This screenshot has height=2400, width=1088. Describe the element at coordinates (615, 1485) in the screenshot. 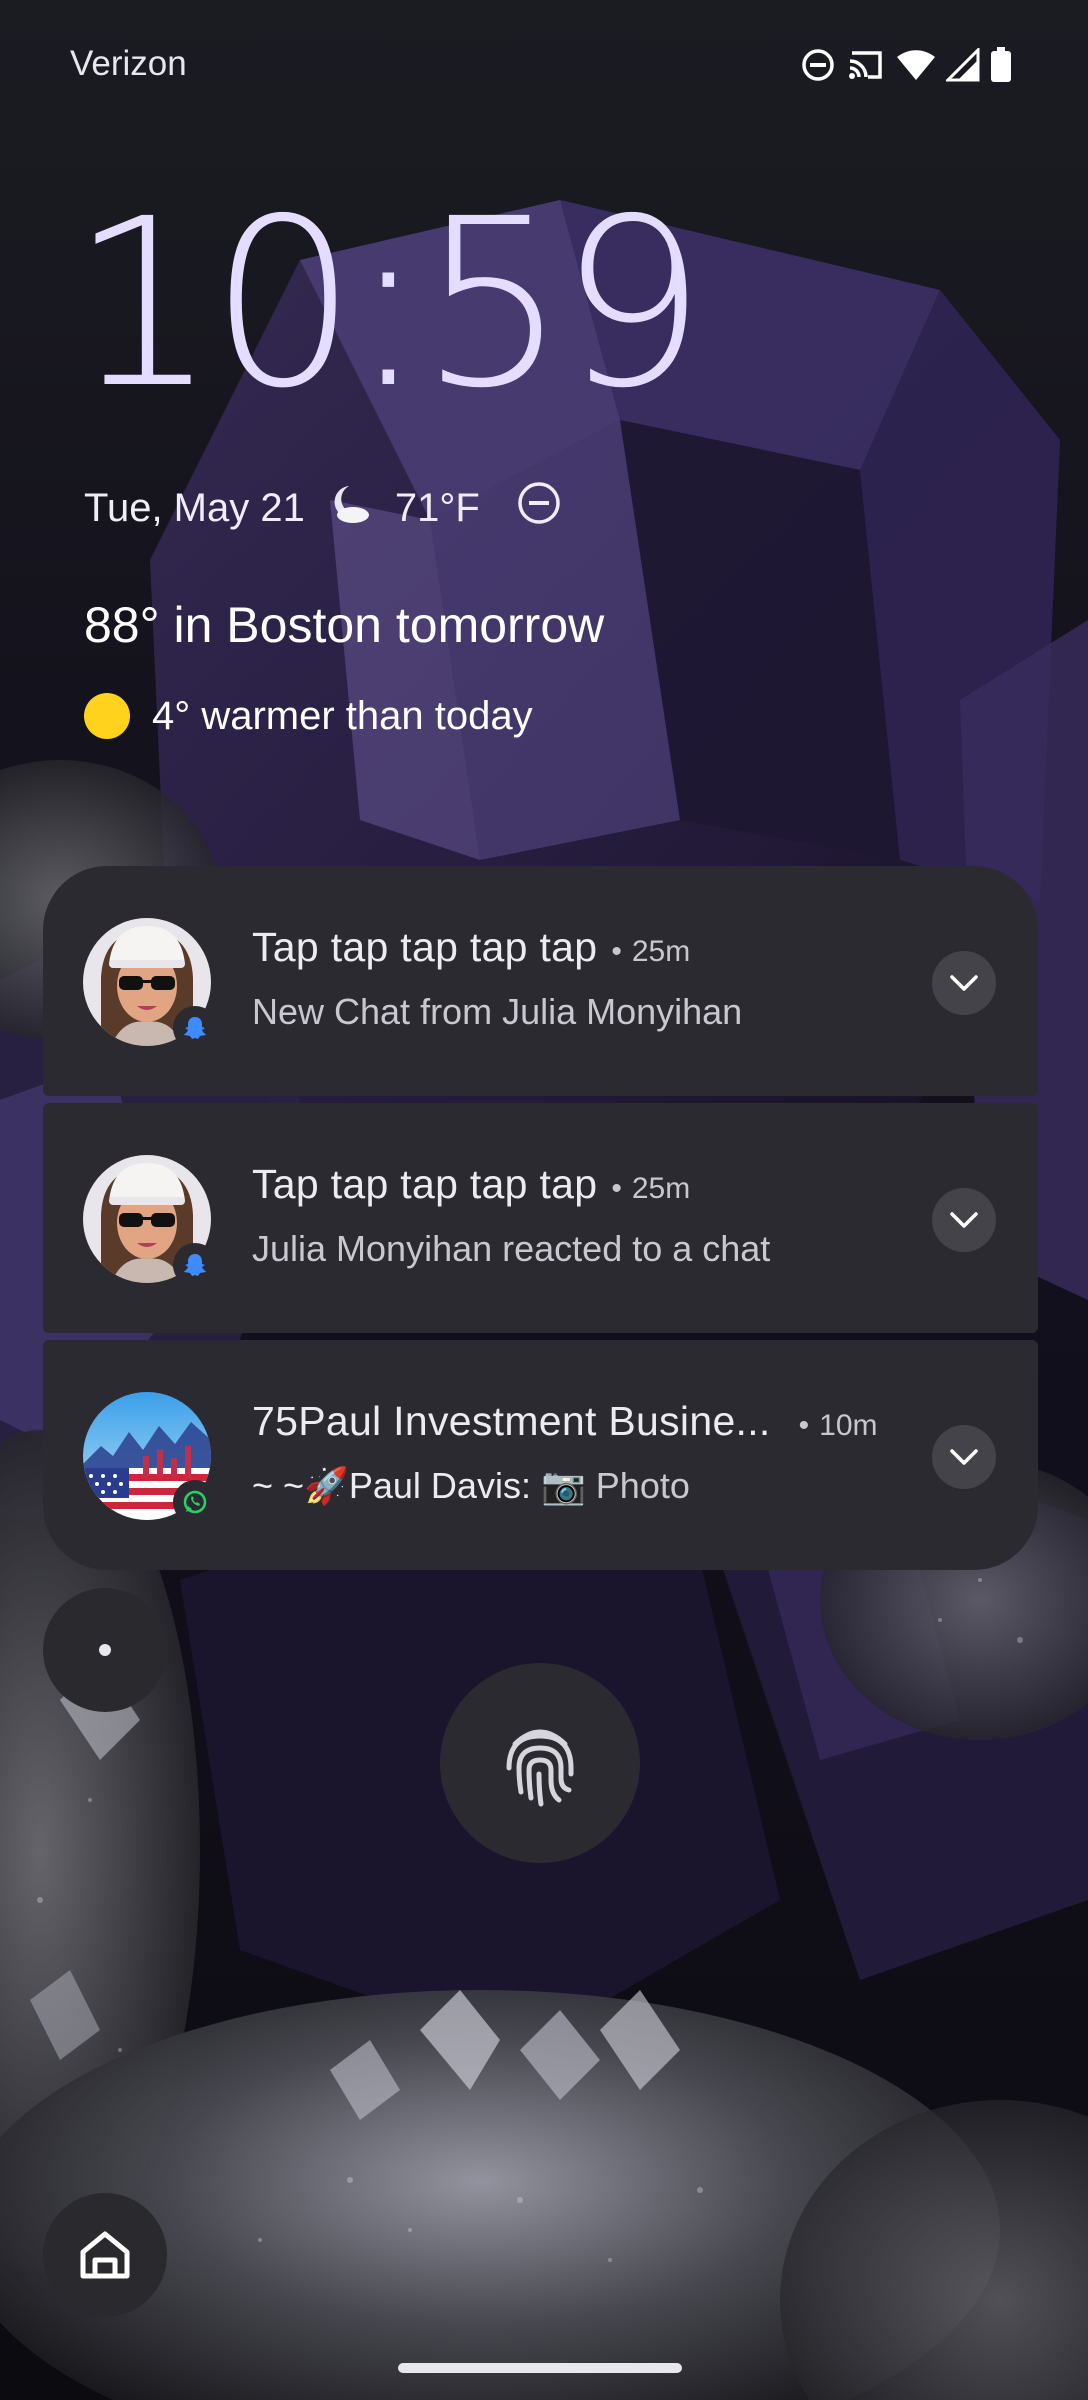

I see `message-text: 📷 Photo` at that location.